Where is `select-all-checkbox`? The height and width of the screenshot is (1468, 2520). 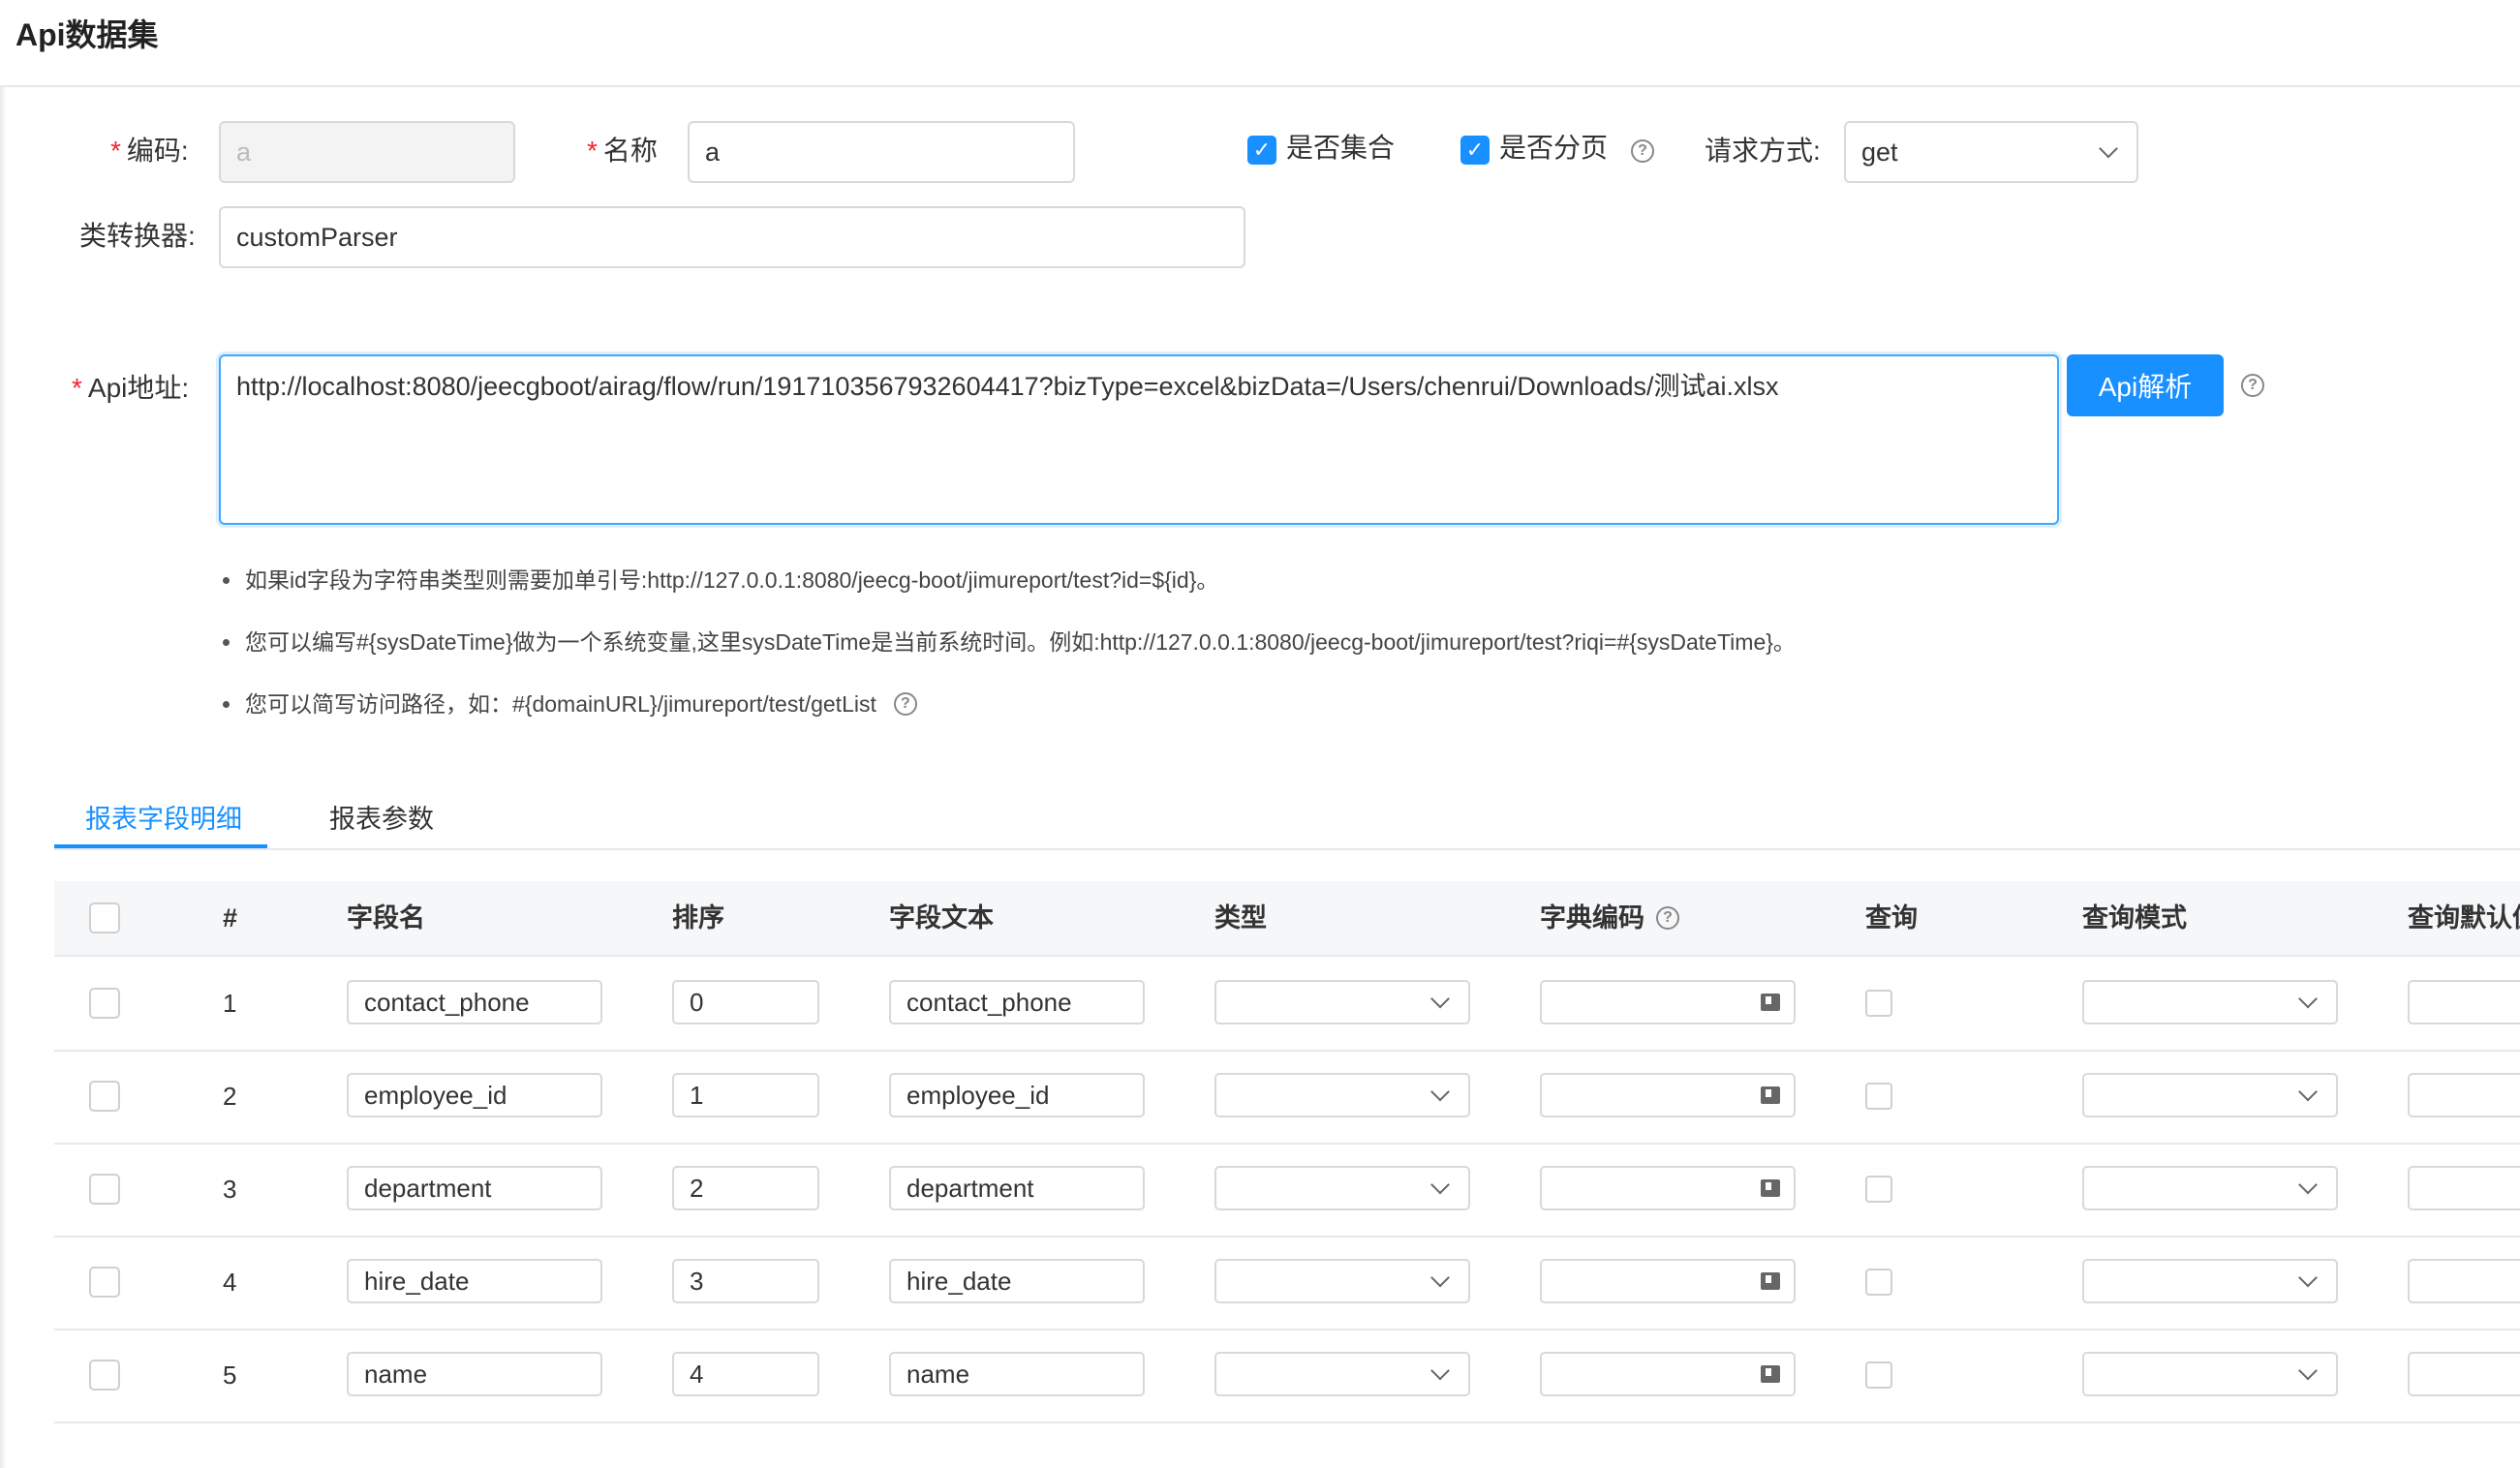 select-all-checkbox is located at coordinates (105, 917).